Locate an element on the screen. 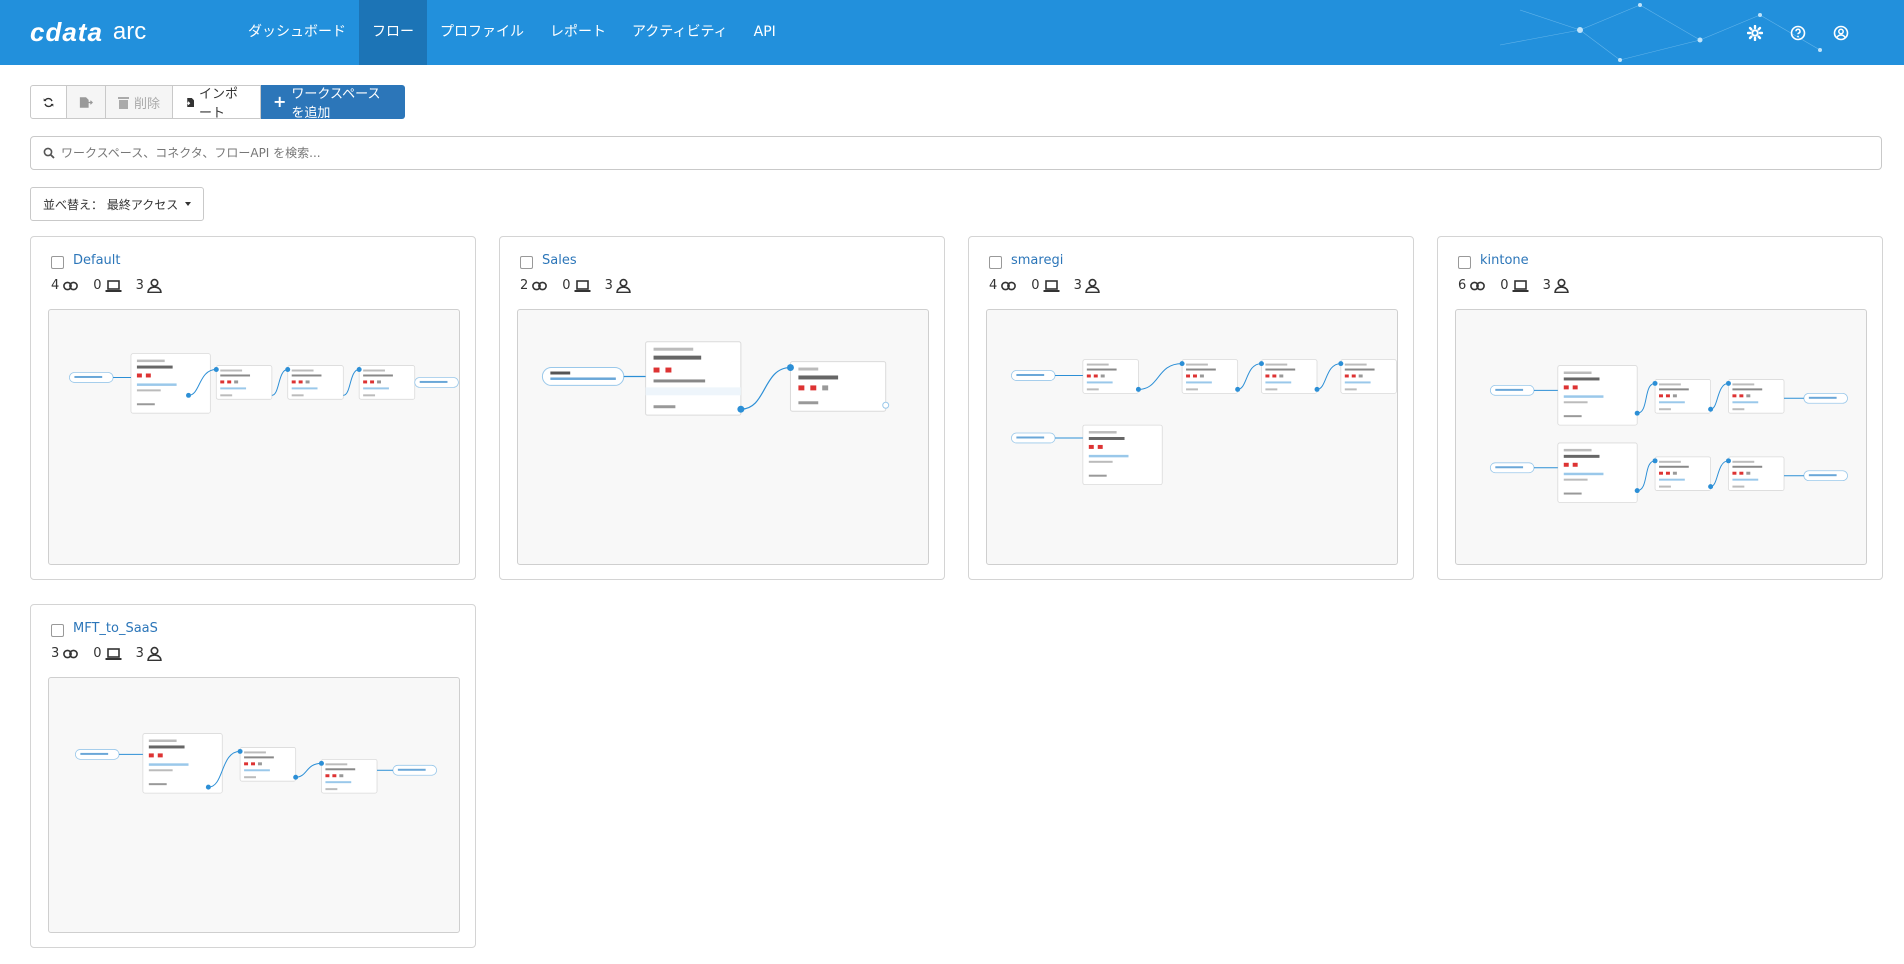  import-label: インポート is located at coordinates (219, 104).